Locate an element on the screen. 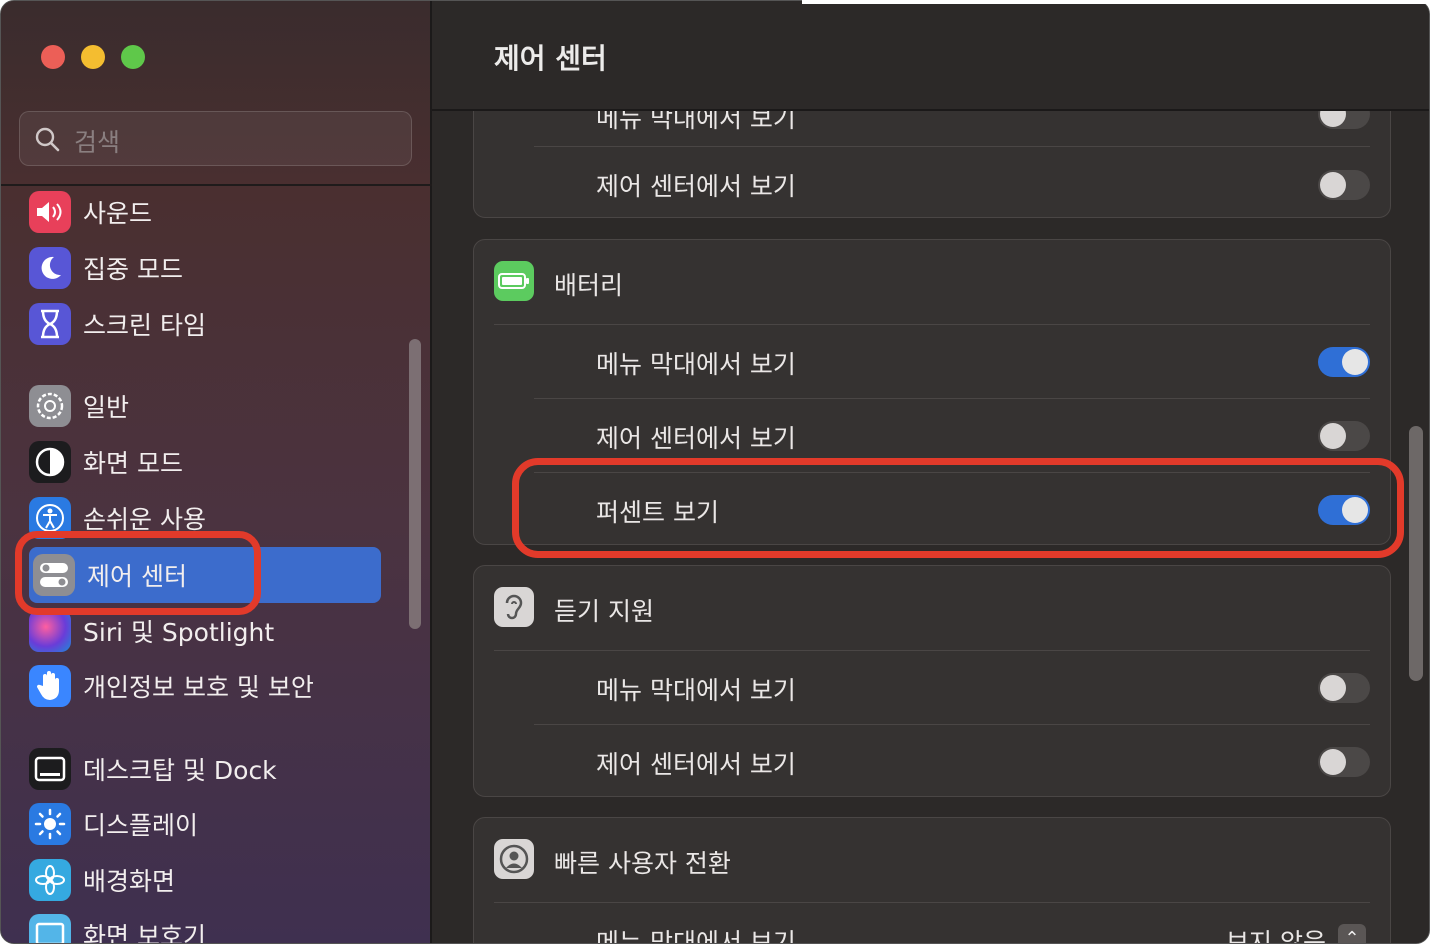 This screenshot has height=950, width=1430. fast-user-section-title: 빠른 사용자 전환 is located at coordinates (642, 863).